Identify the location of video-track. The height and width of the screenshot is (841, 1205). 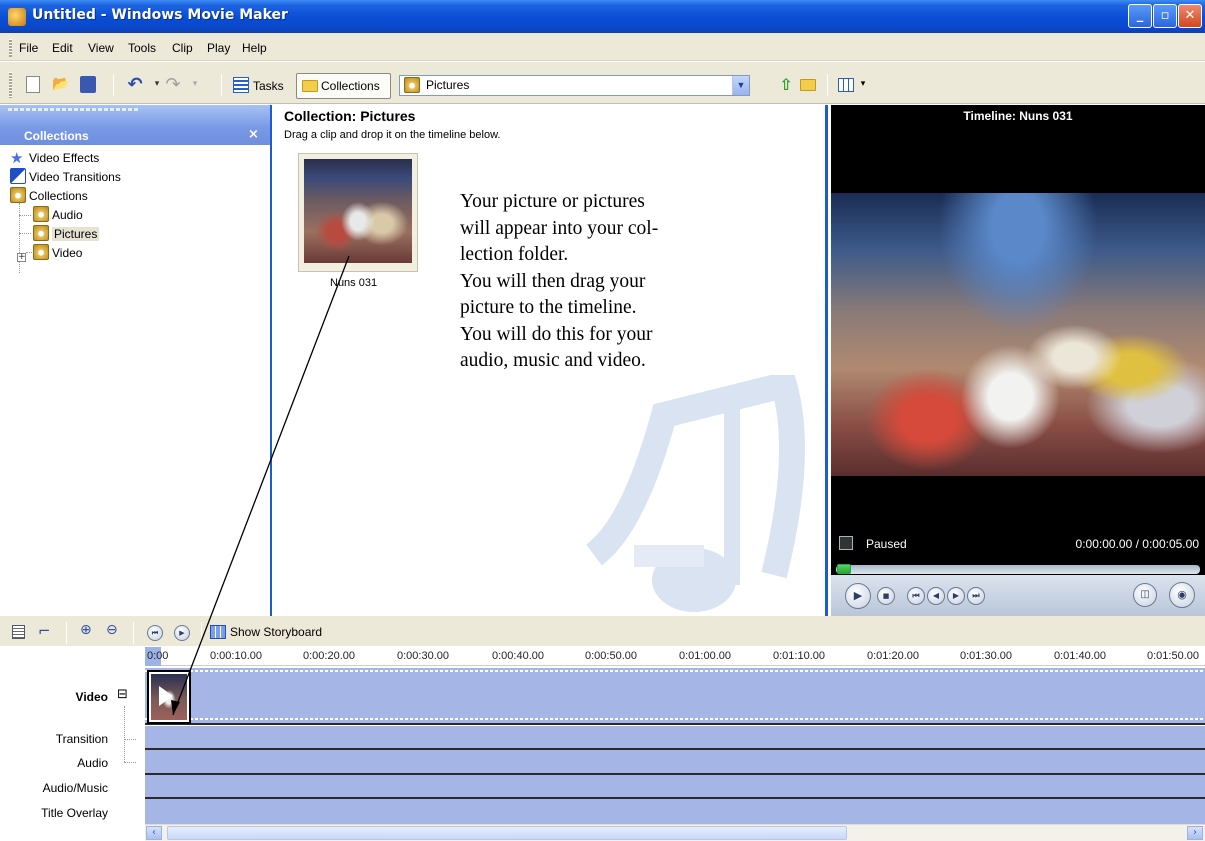
(675, 695).